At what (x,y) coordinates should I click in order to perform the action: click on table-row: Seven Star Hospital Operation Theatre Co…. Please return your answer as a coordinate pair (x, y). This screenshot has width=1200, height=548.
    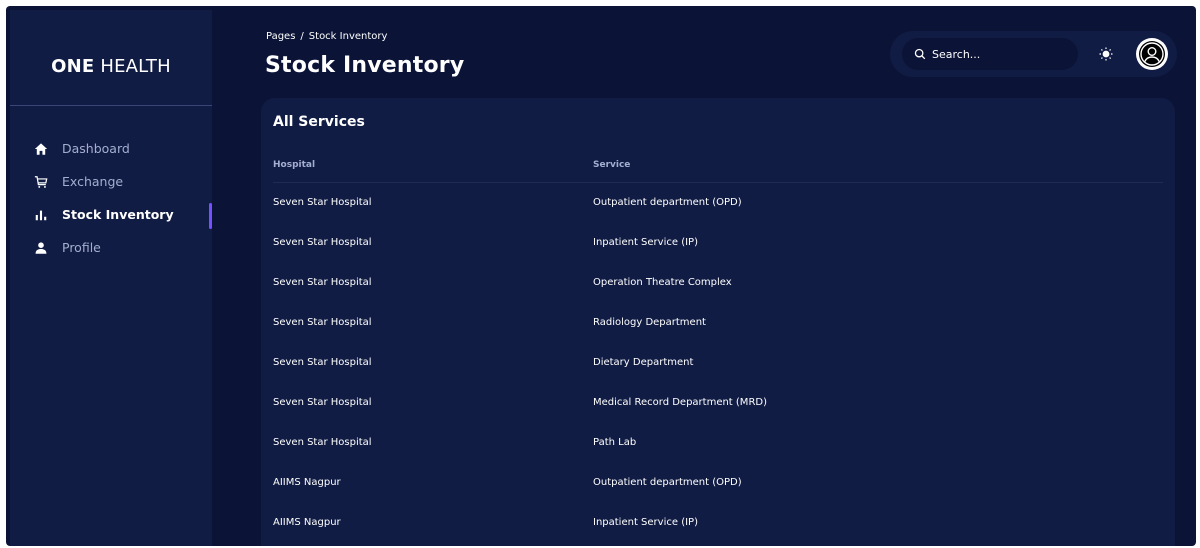
    Looking at the image, I should click on (718, 284).